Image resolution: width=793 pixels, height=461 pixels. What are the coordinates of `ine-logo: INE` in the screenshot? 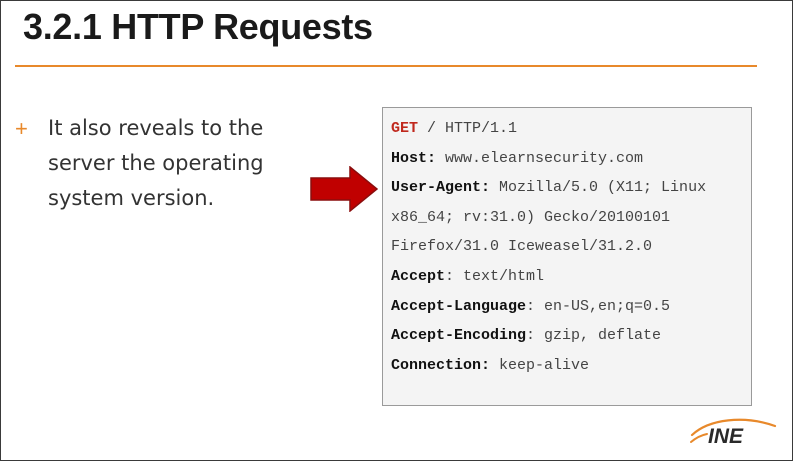 It's located at (733, 432).